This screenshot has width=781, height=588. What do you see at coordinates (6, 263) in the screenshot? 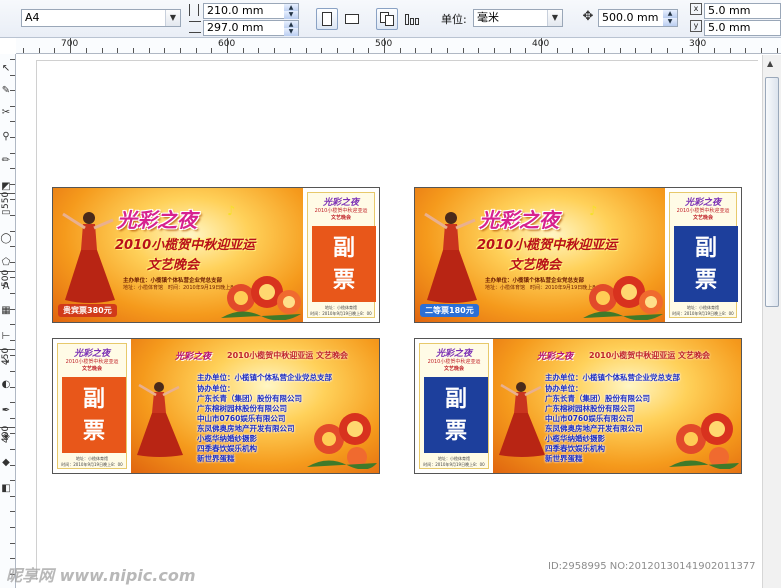
I see `polygon-tool-icon: ⬠` at bounding box center [6, 263].